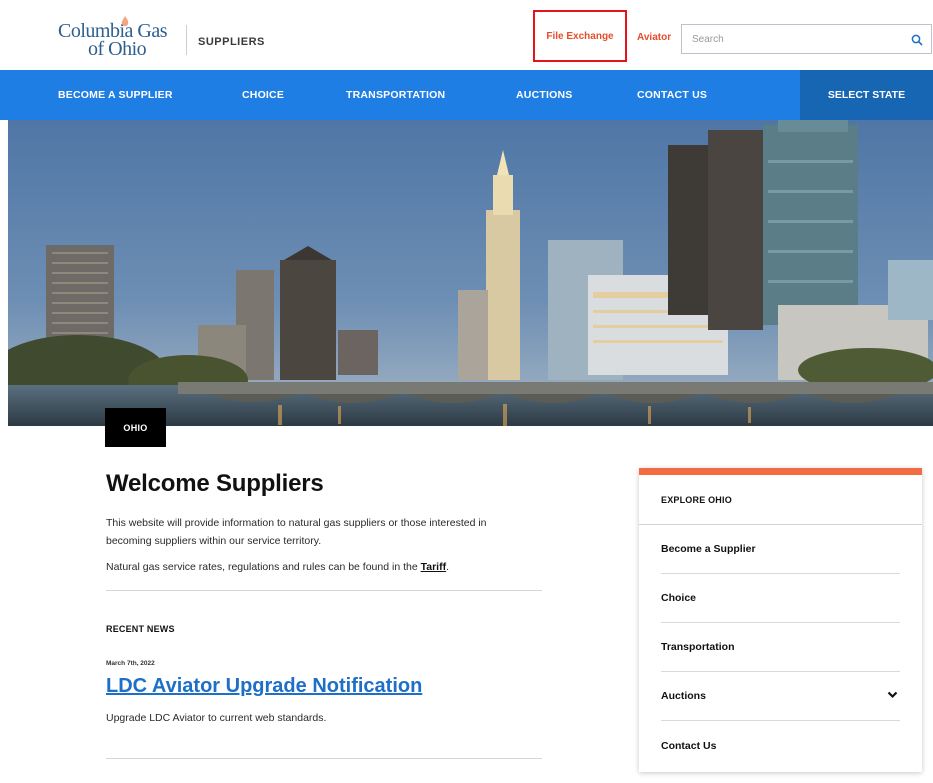 The height and width of the screenshot is (783, 933). What do you see at coordinates (780, 696) in the screenshot?
I see `sidebar-item-auctions: Auctions` at bounding box center [780, 696].